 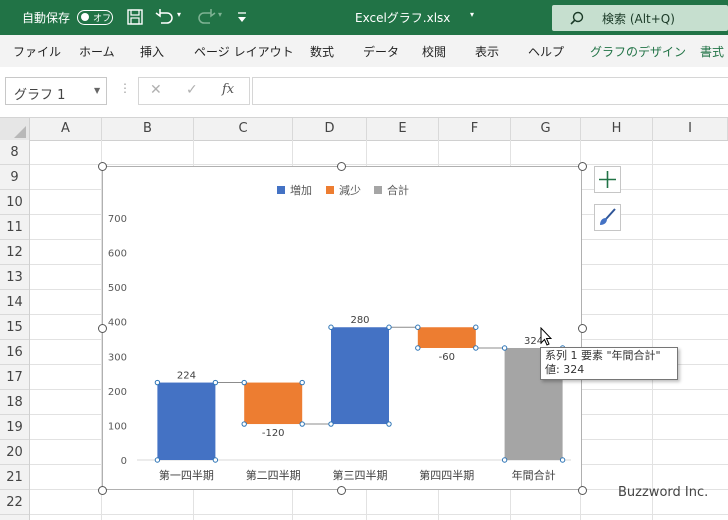 I want to click on customize-toolbar-icon, so click(x=242, y=17).